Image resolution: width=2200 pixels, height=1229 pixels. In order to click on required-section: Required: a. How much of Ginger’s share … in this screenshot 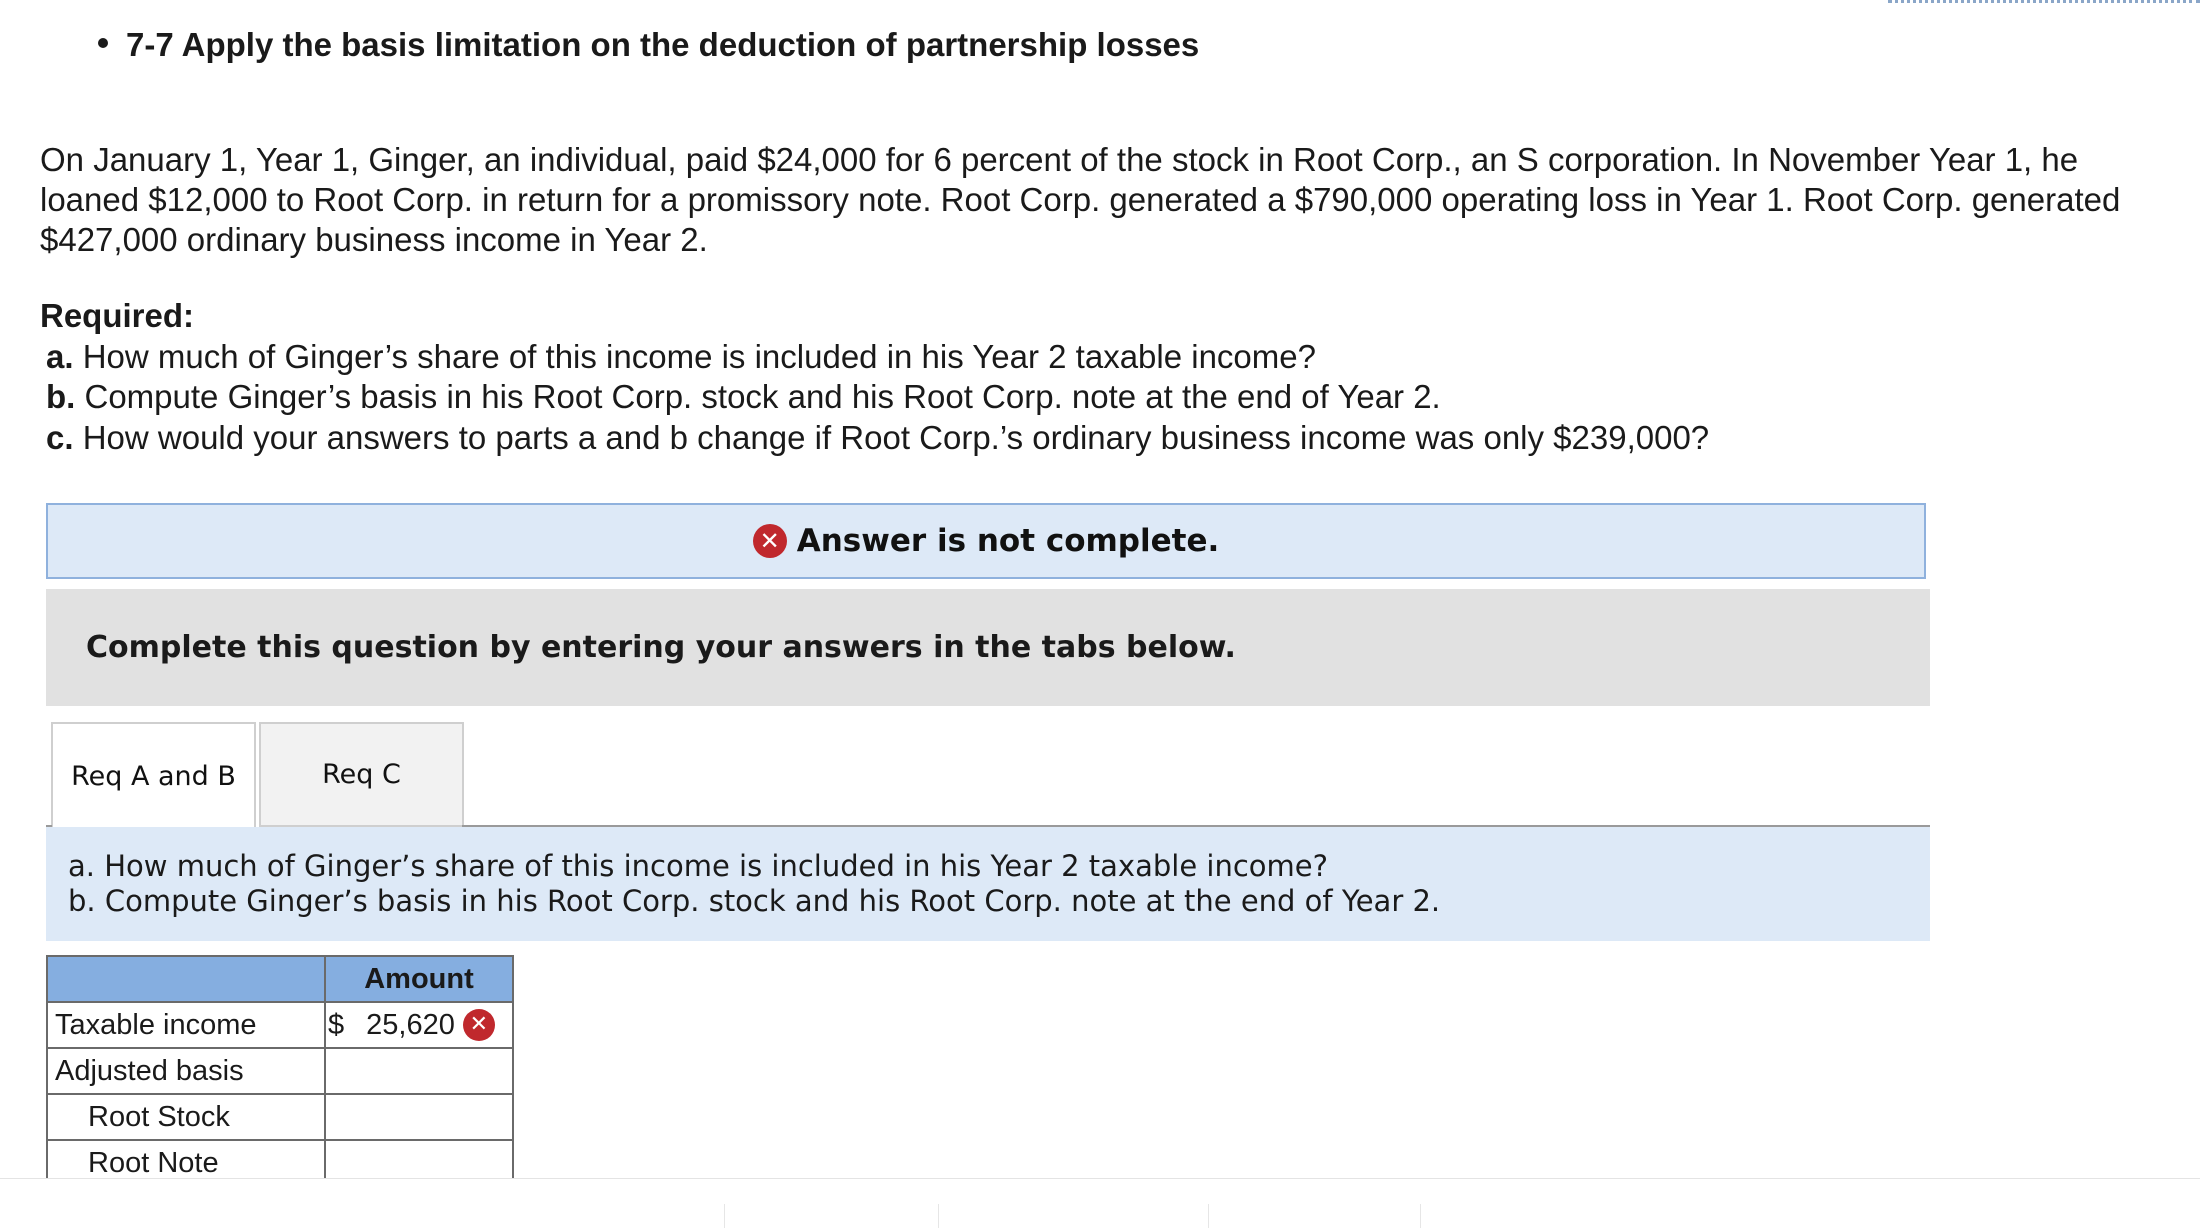, I will do `click(1100, 377)`.